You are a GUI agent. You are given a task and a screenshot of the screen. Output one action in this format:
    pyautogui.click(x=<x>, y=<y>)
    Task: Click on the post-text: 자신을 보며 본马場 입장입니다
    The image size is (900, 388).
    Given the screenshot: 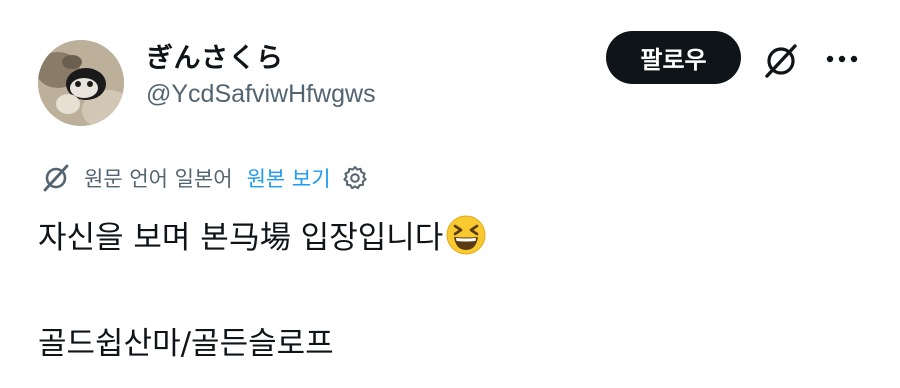 What is the action you would take?
    pyautogui.click(x=241, y=238)
    